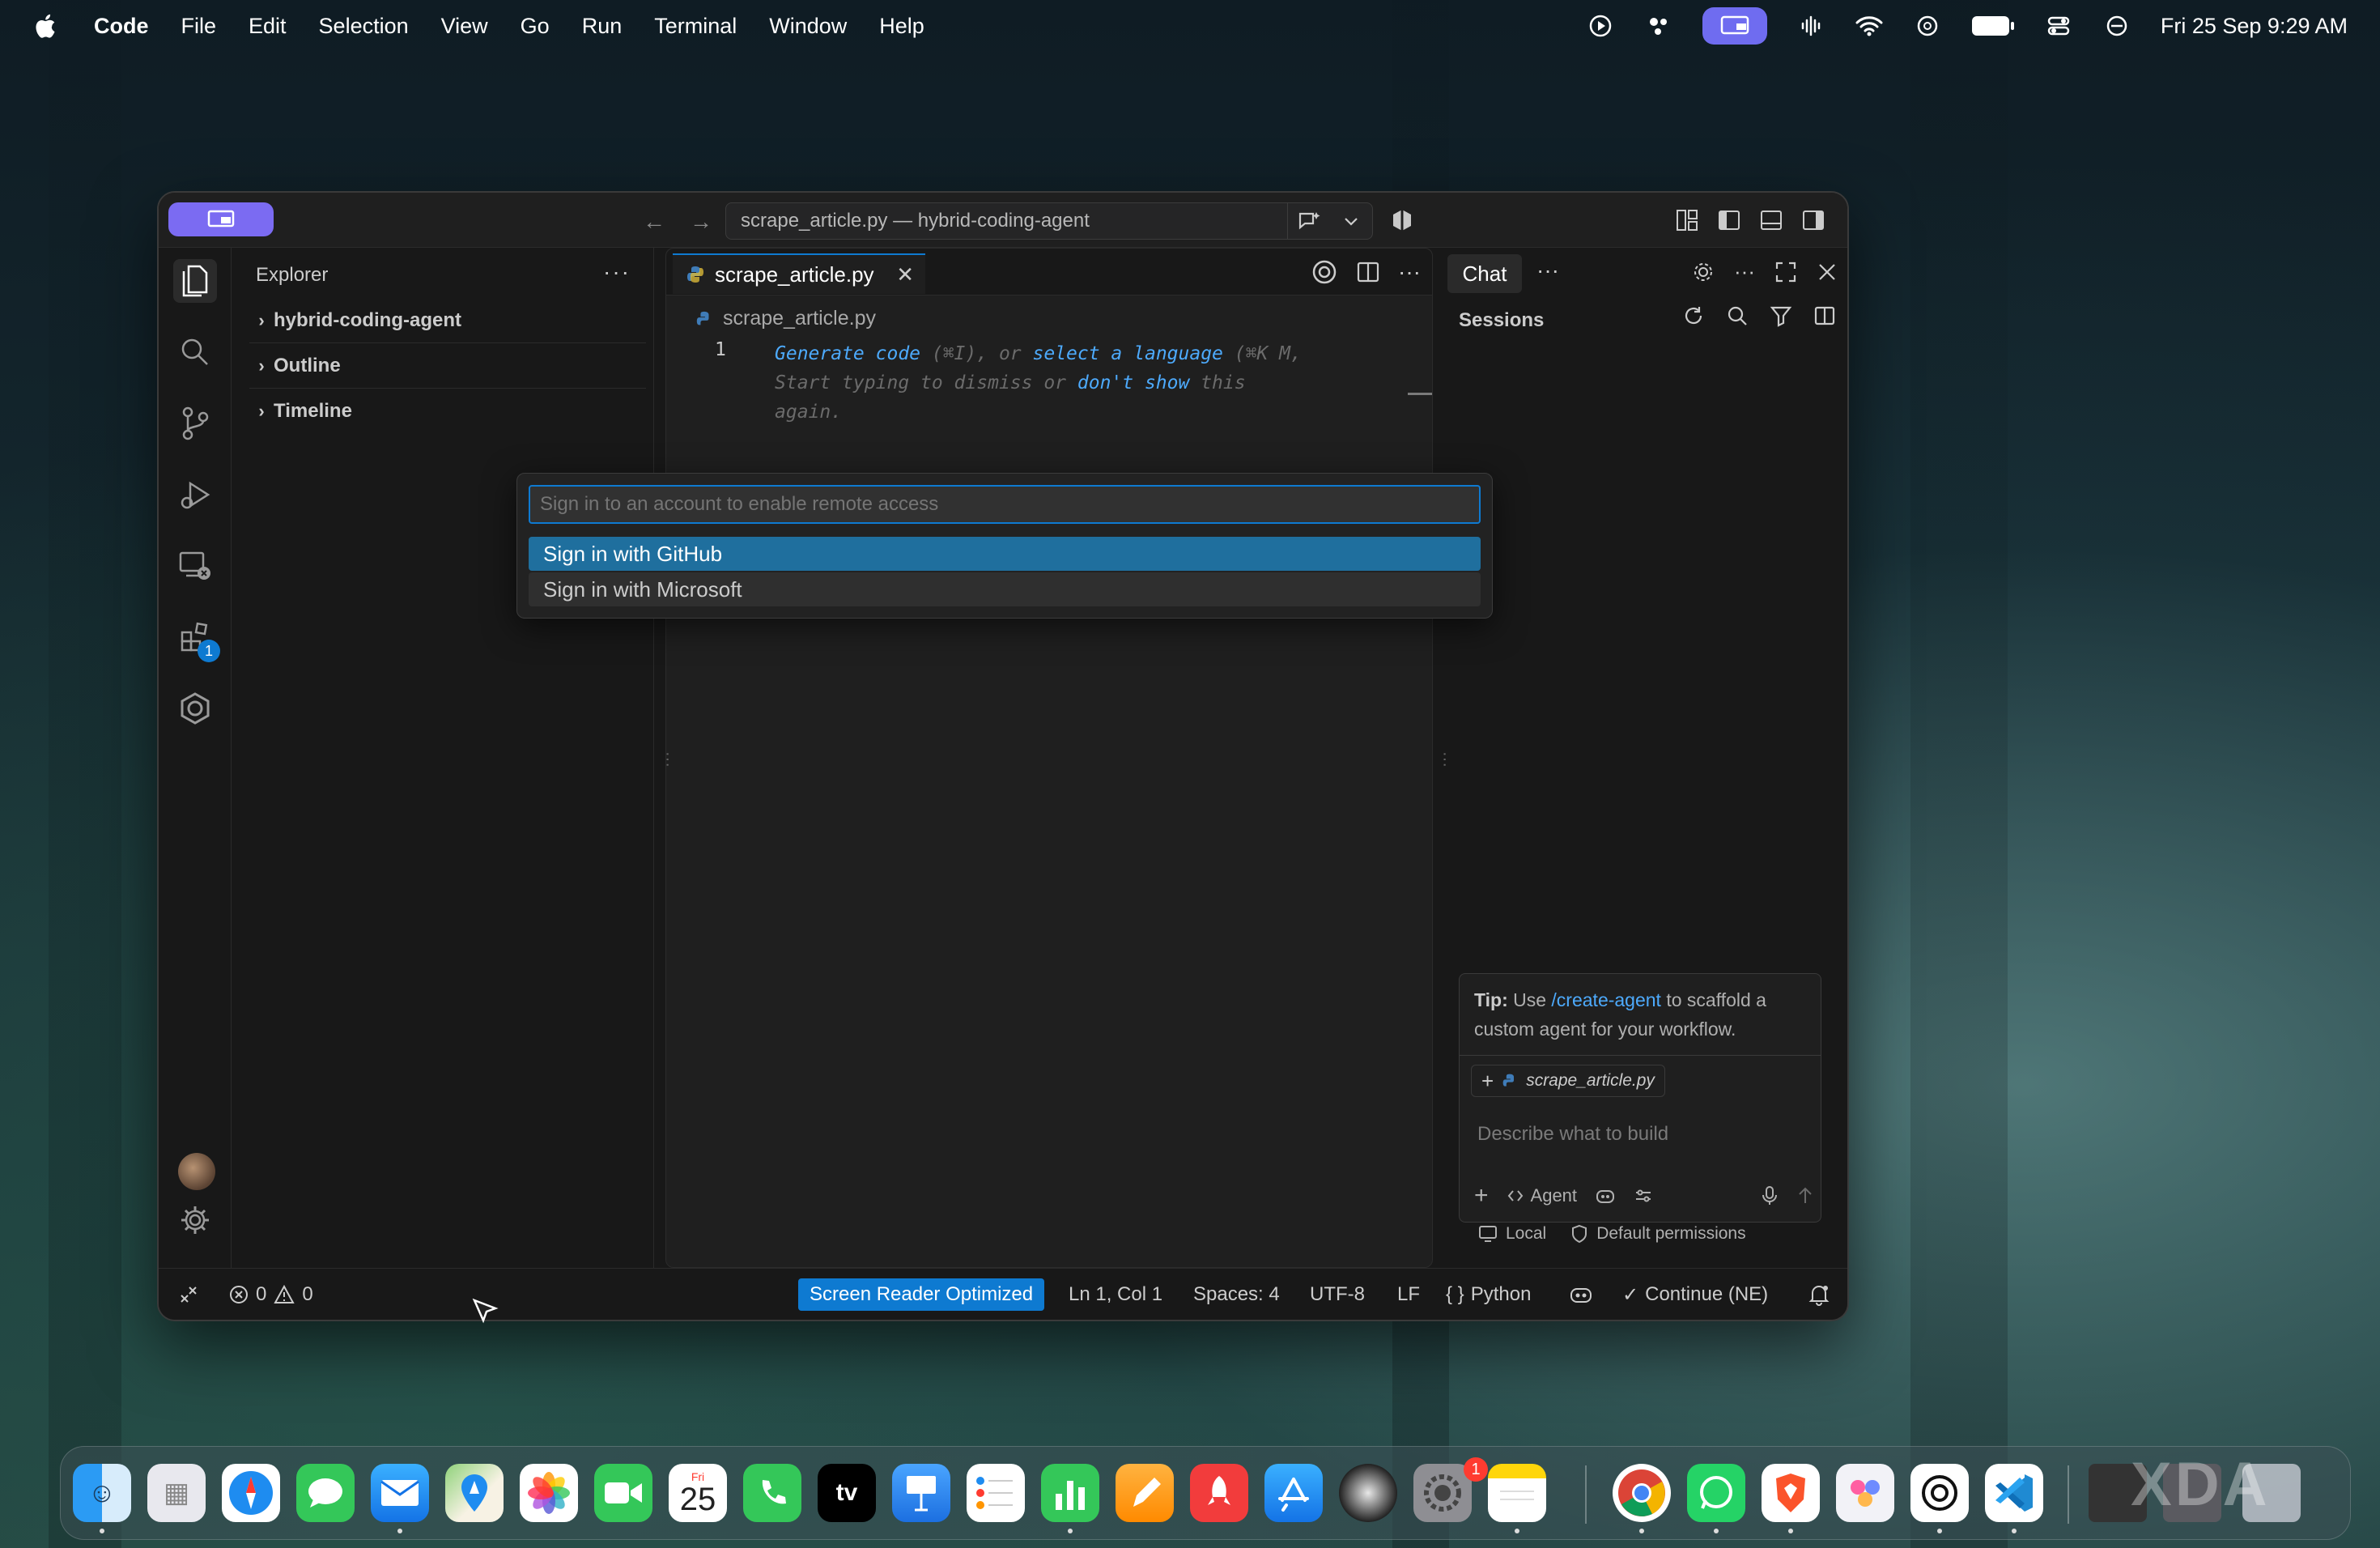 The image size is (2380, 1548). What do you see at coordinates (1693, 315) in the screenshot?
I see `refresh-icon` at bounding box center [1693, 315].